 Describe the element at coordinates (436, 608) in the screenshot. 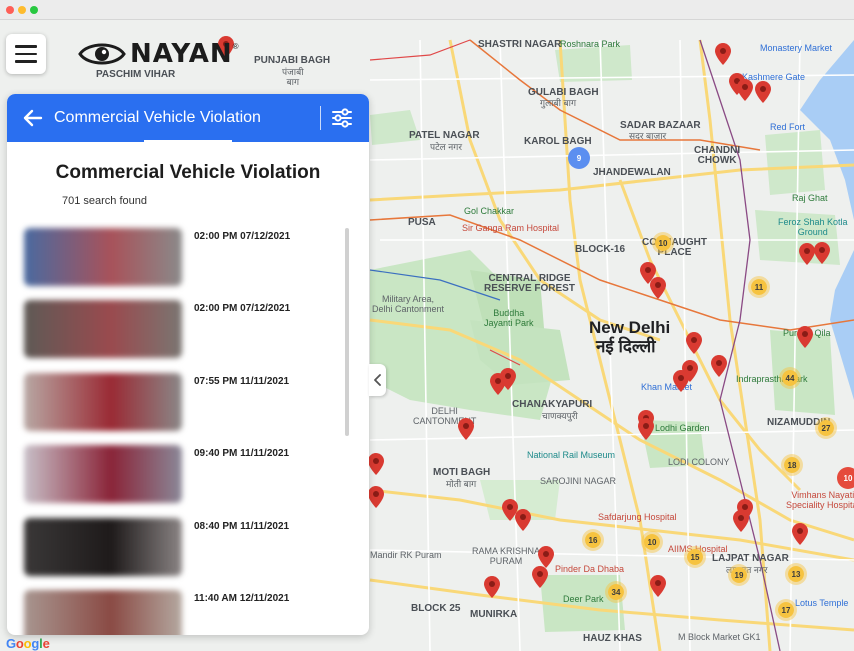

I see `map-label-block-25: BLOCK 25` at that location.